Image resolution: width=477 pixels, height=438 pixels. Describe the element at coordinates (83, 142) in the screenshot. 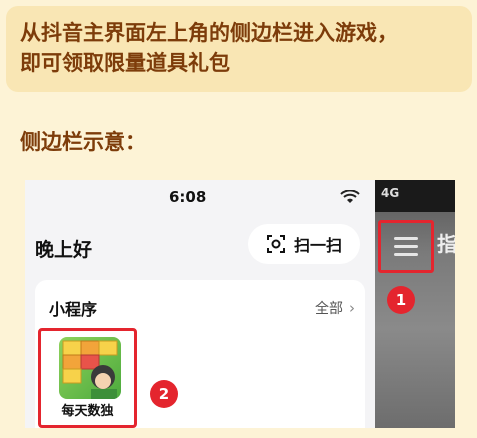

I see `section-title: 侧边栏示意：` at that location.